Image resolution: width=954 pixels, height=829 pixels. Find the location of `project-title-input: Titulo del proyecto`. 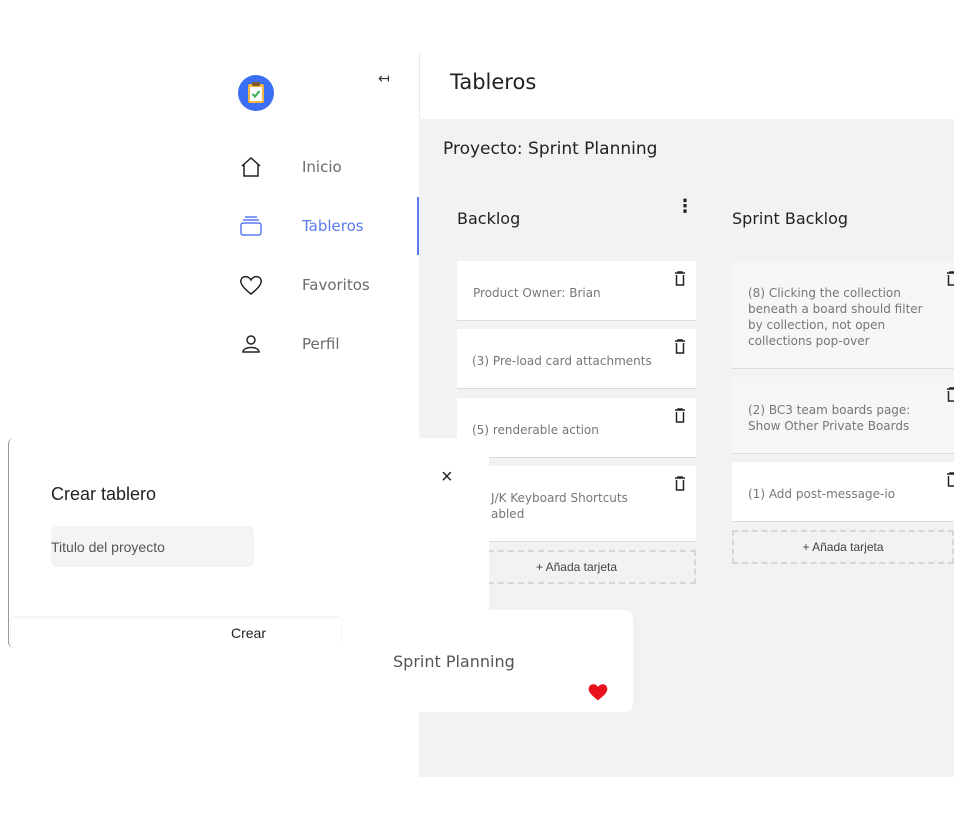

project-title-input: Titulo del proyecto is located at coordinates (152, 546).